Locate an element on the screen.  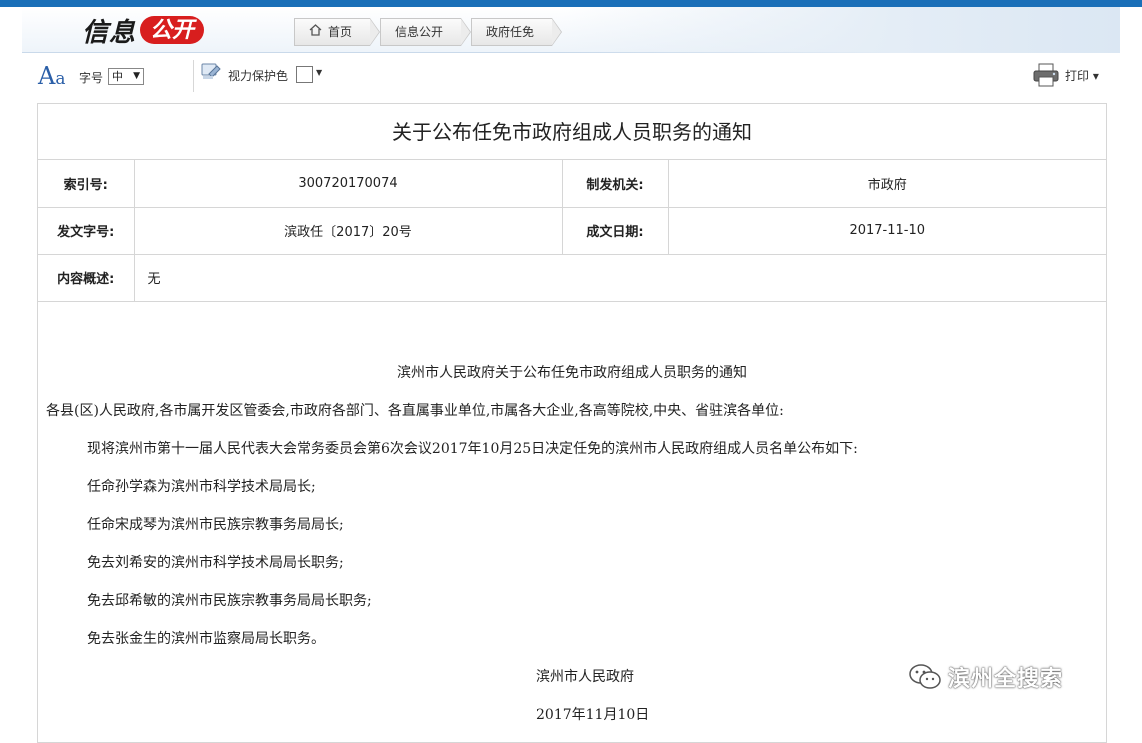
table-row: 内容概述: 无 is located at coordinates (572, 278).